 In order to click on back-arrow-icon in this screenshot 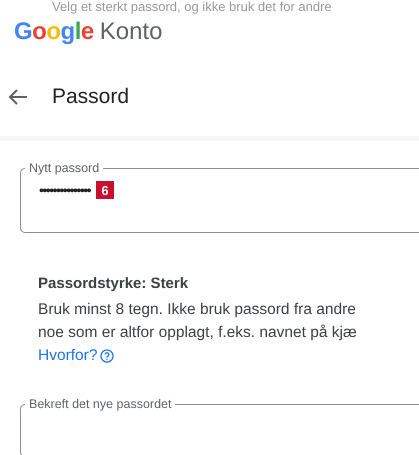, I will do `click(18, 97)`.